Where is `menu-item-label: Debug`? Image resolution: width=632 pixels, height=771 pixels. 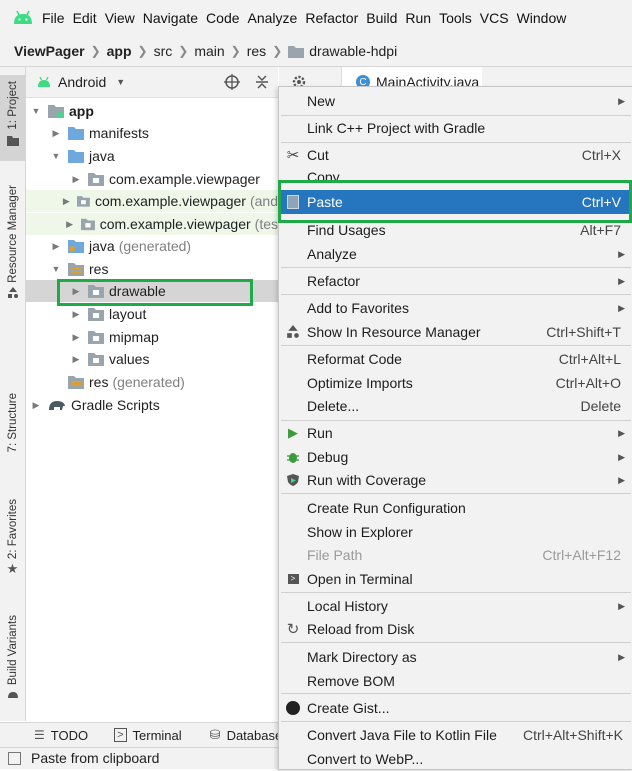
menu-item-label: Debug is located at coordinates (328, 457).